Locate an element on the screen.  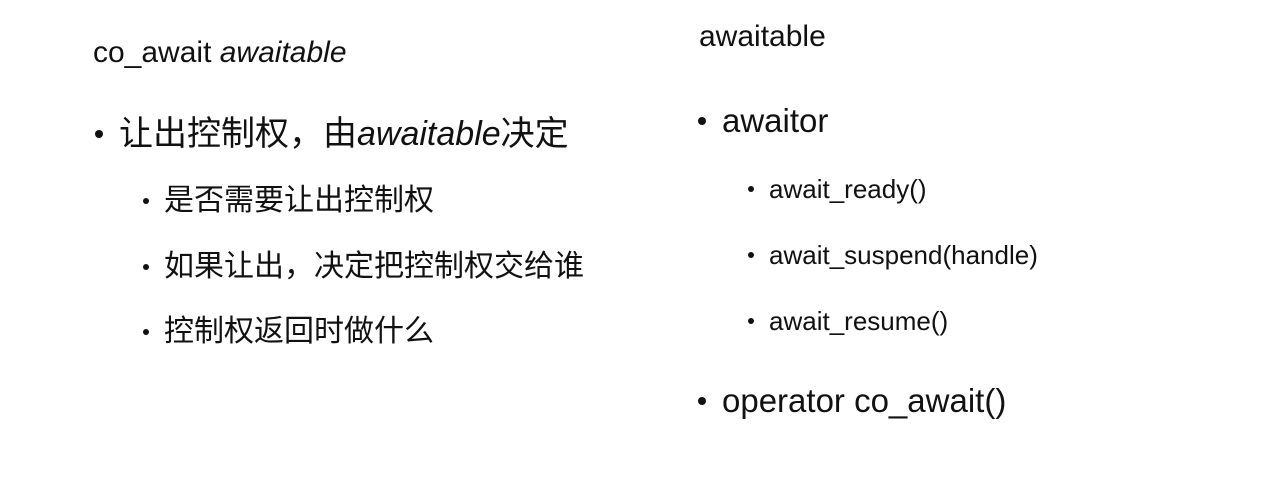
left-heading: co_await awaitable is located at coordinates (220, 53).